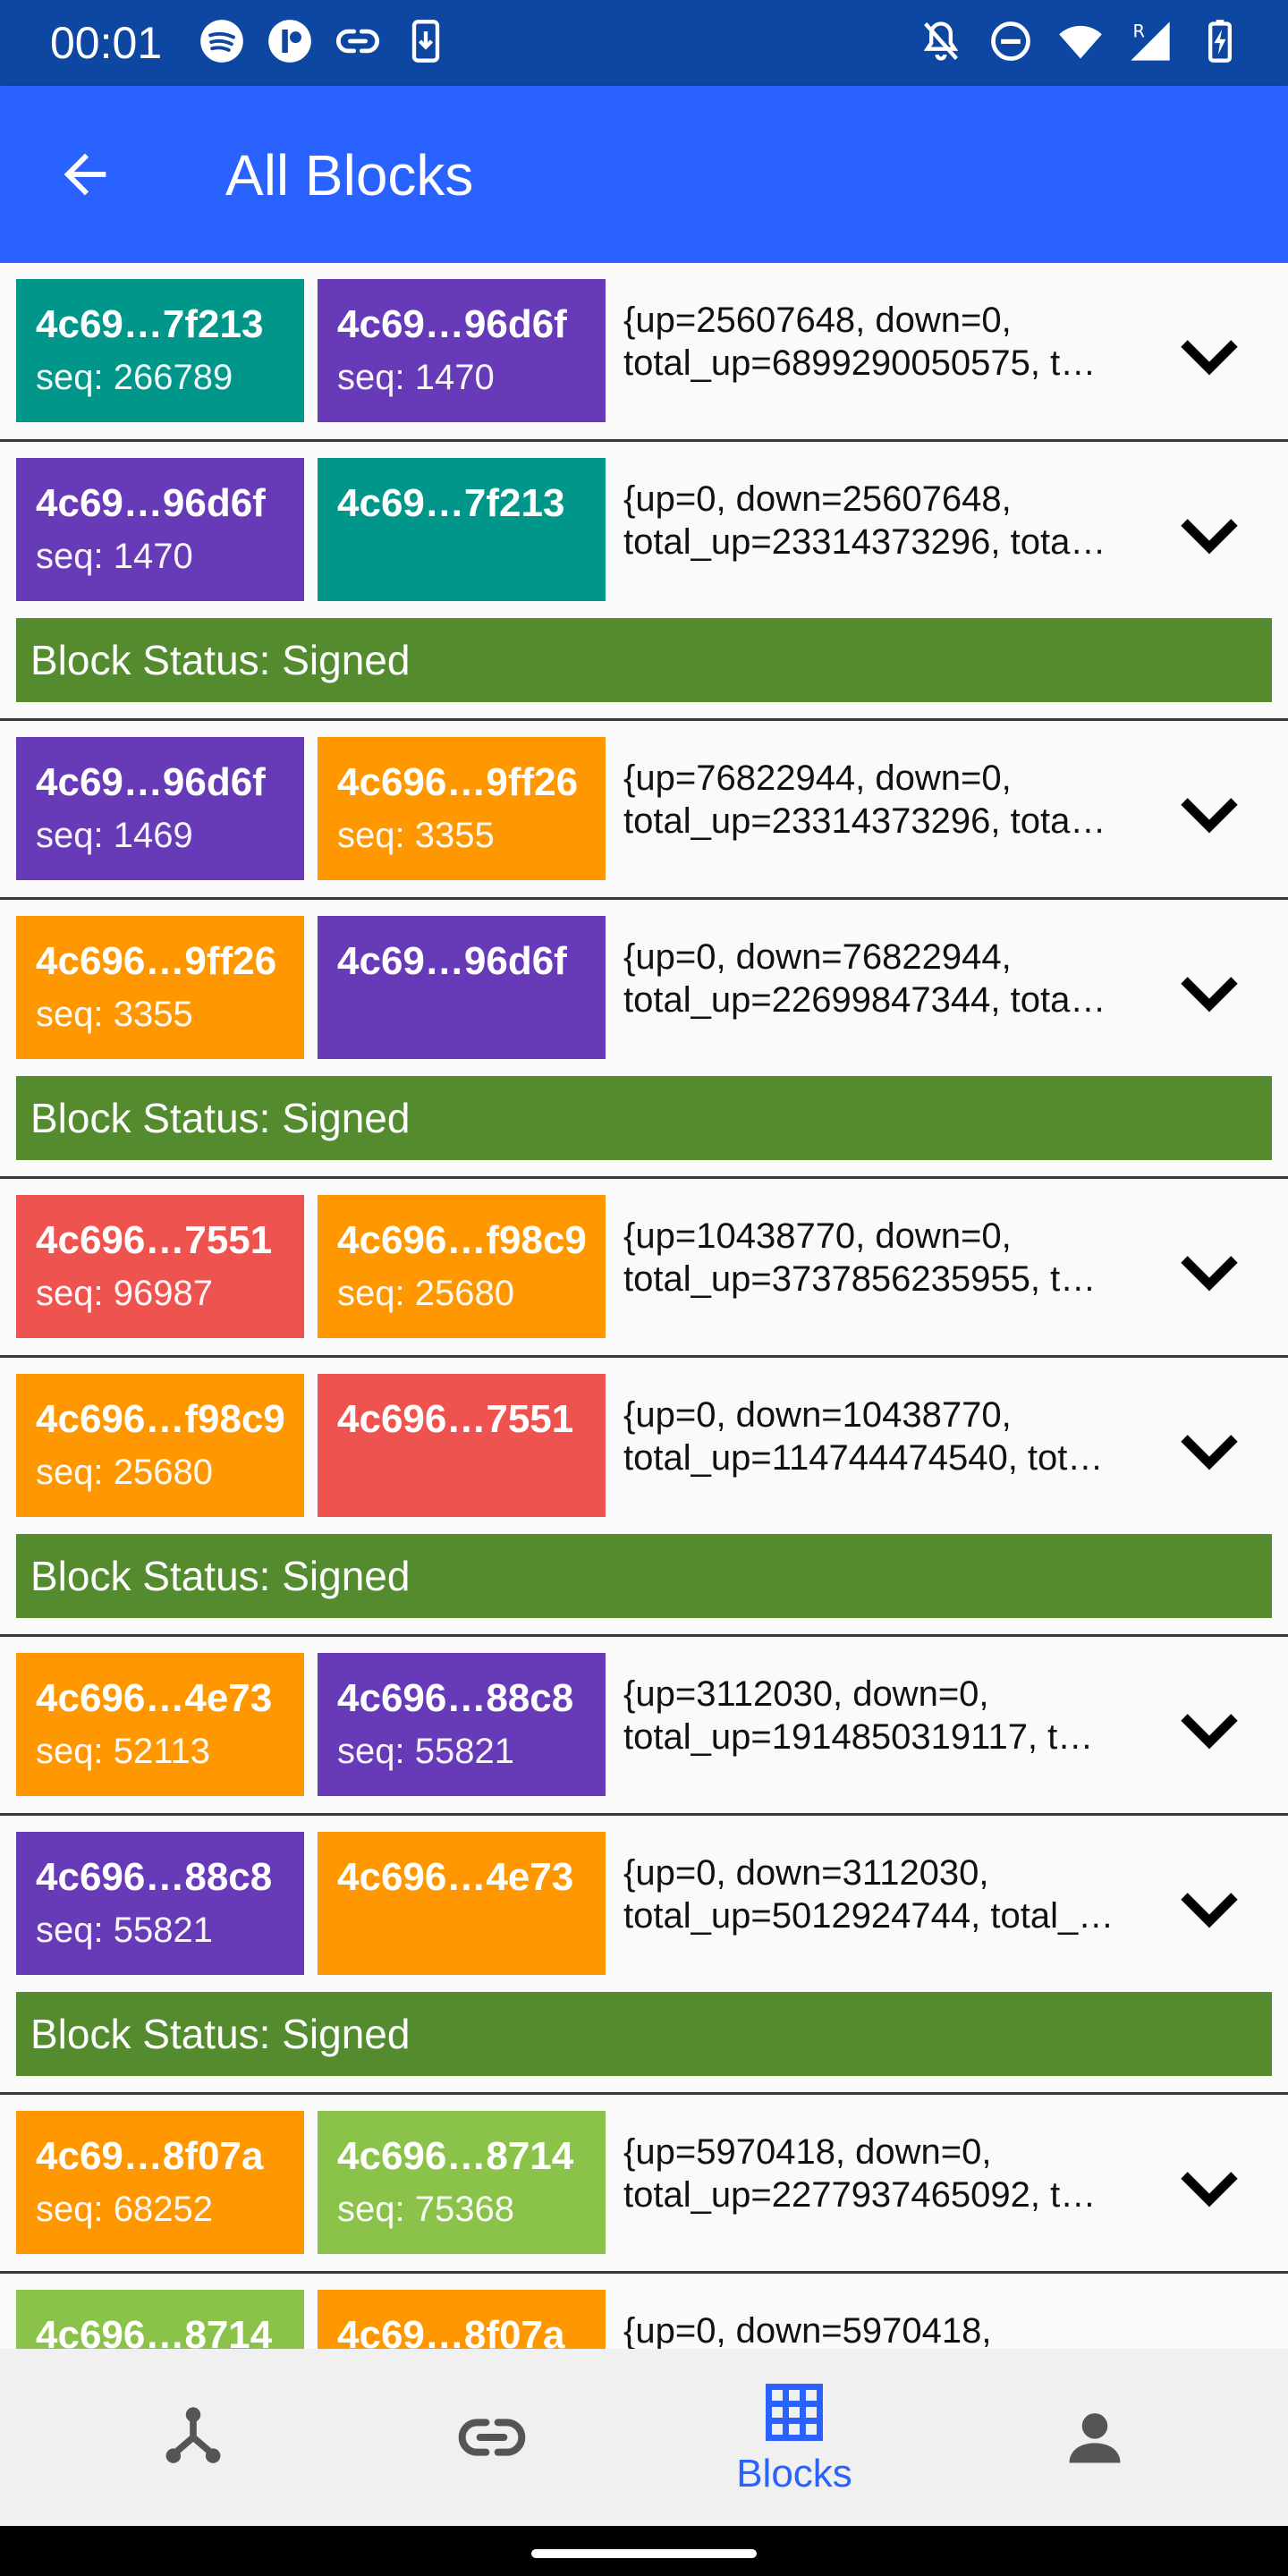 The image size is (1288, 2576). Describe the element at coordinates (160, 1903) in the screenshot. I see `public-key-chip: 4c696…88c8 seq: 55821` at that location.